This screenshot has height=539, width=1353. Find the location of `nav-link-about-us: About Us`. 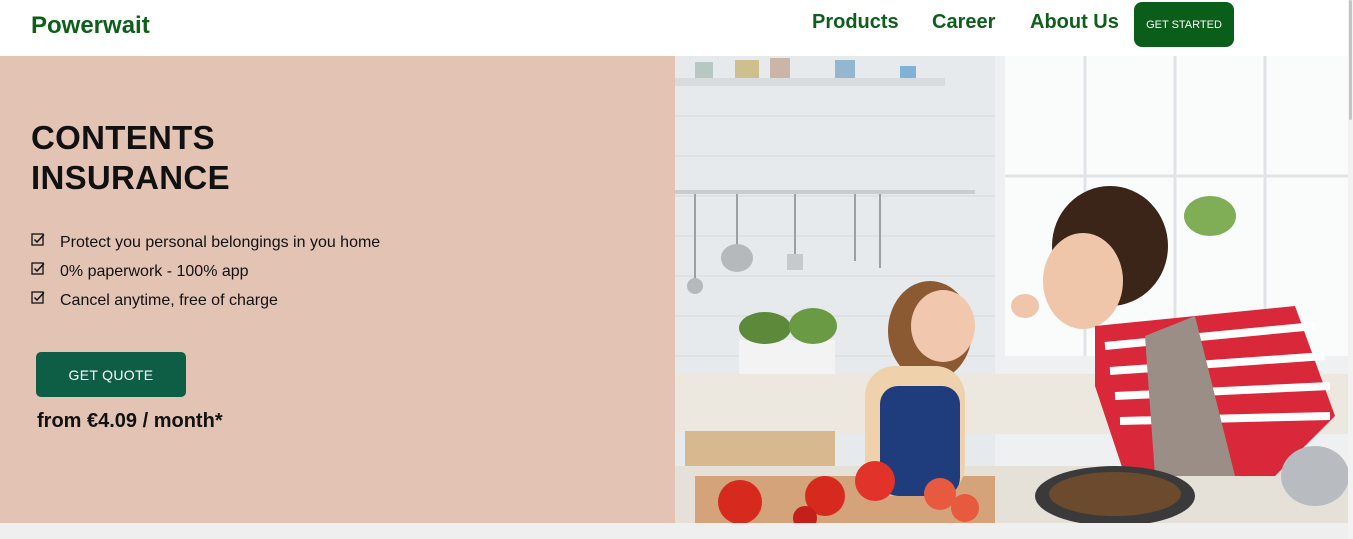

nav-link-about-us: About Us is located at coordinates (1074, 22).